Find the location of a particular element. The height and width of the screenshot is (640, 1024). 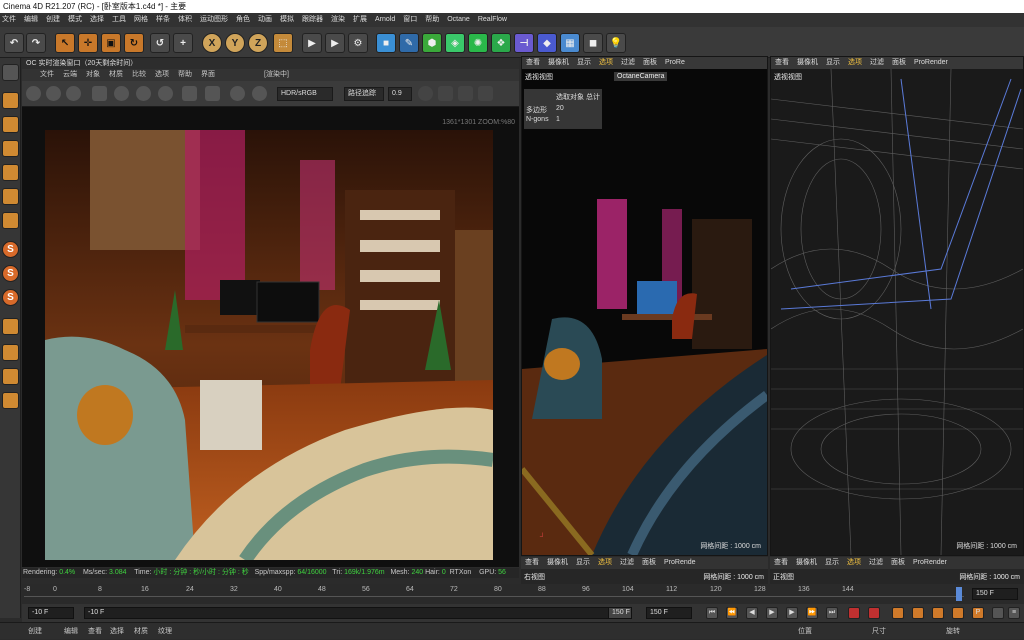

render-view-icon: ▶ is located at coordinates (312, 43).